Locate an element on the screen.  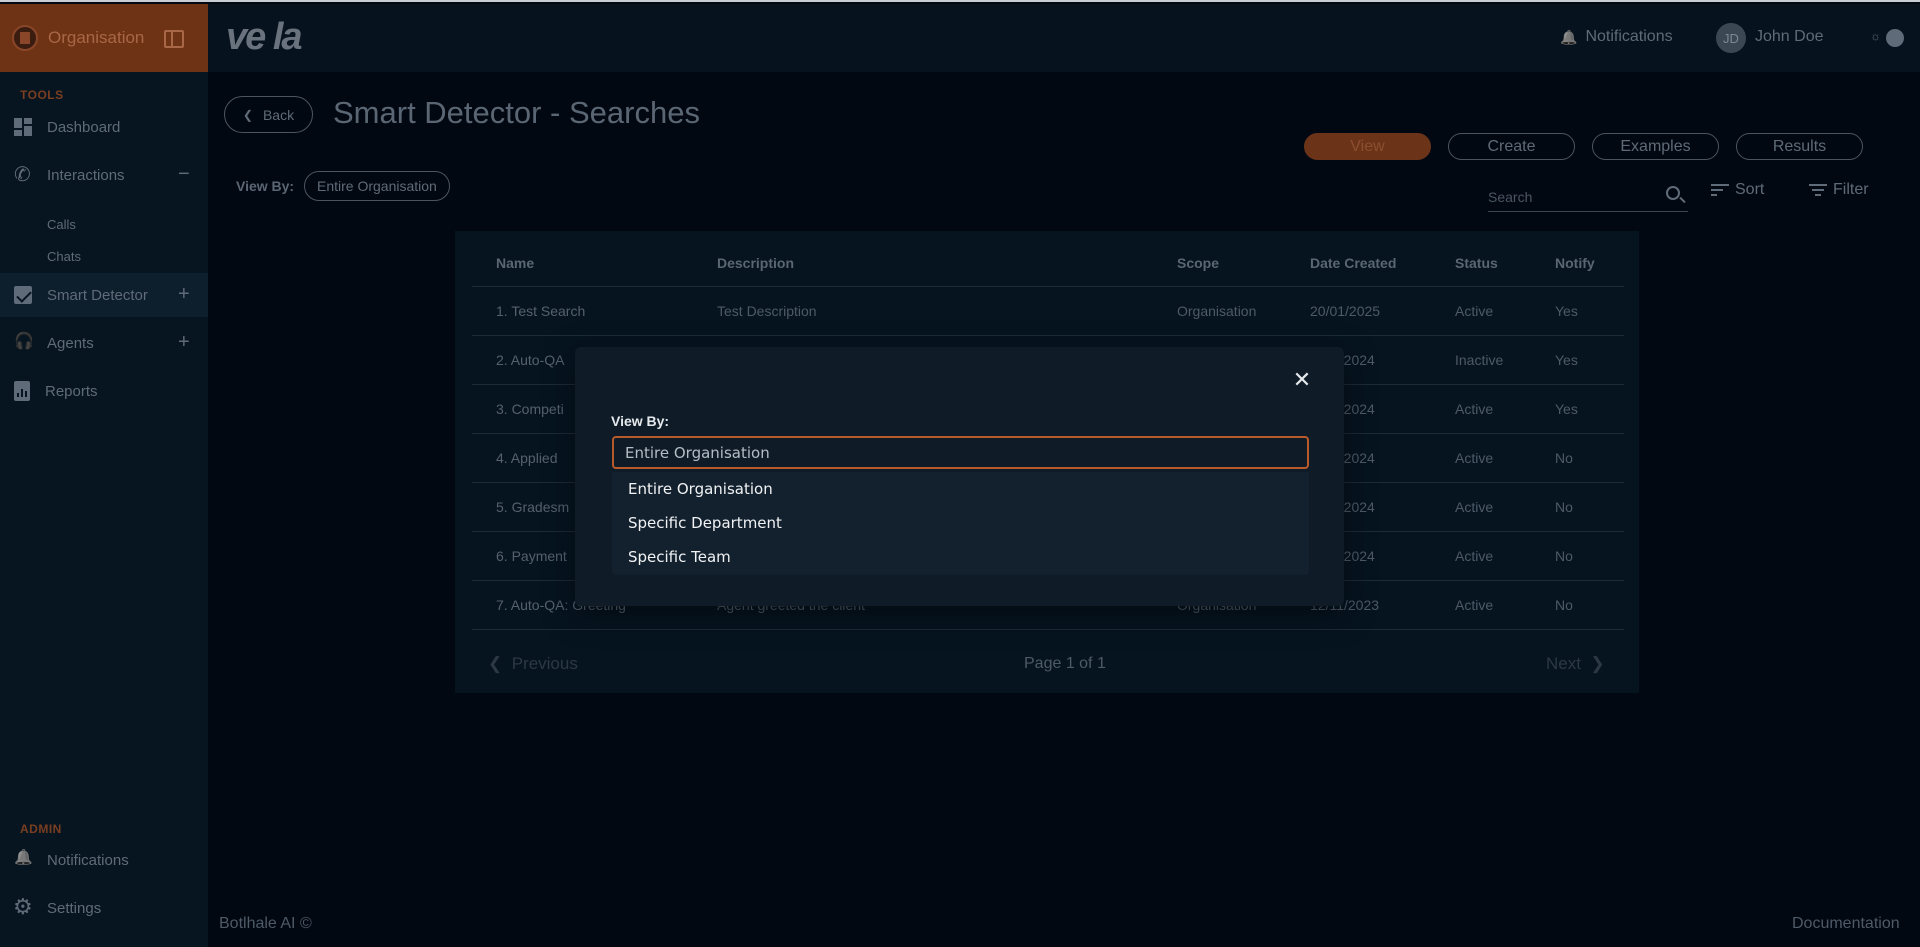
sidebar-item-label: Interactions is located at coordinates (86, 175).